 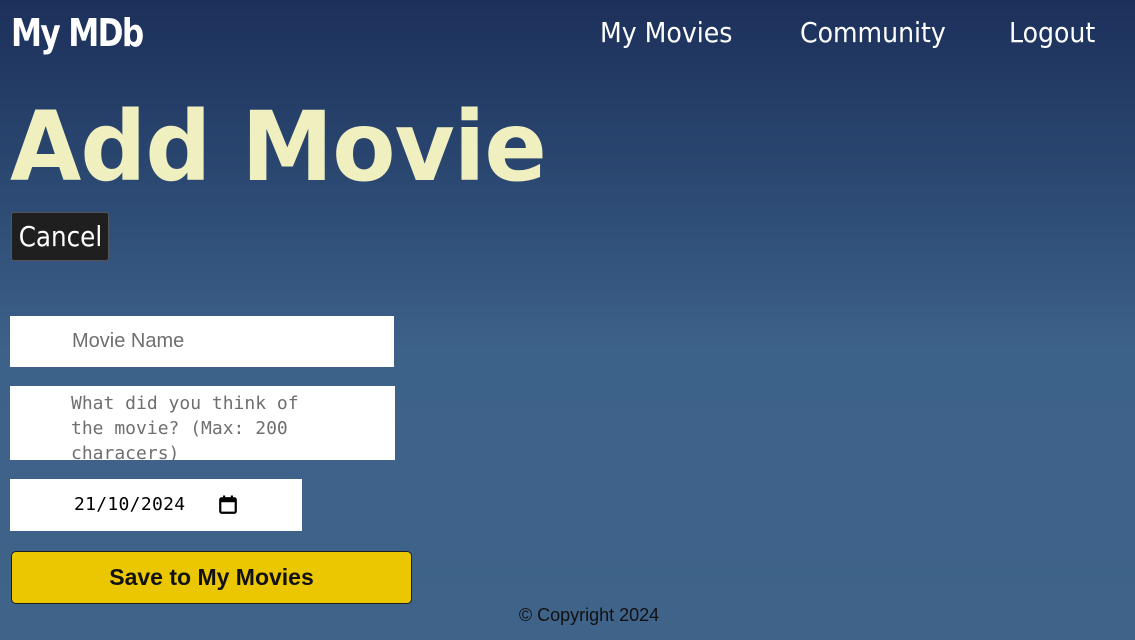 I want to click on date-value: 21/10/2024, so click(x=130, y=504).